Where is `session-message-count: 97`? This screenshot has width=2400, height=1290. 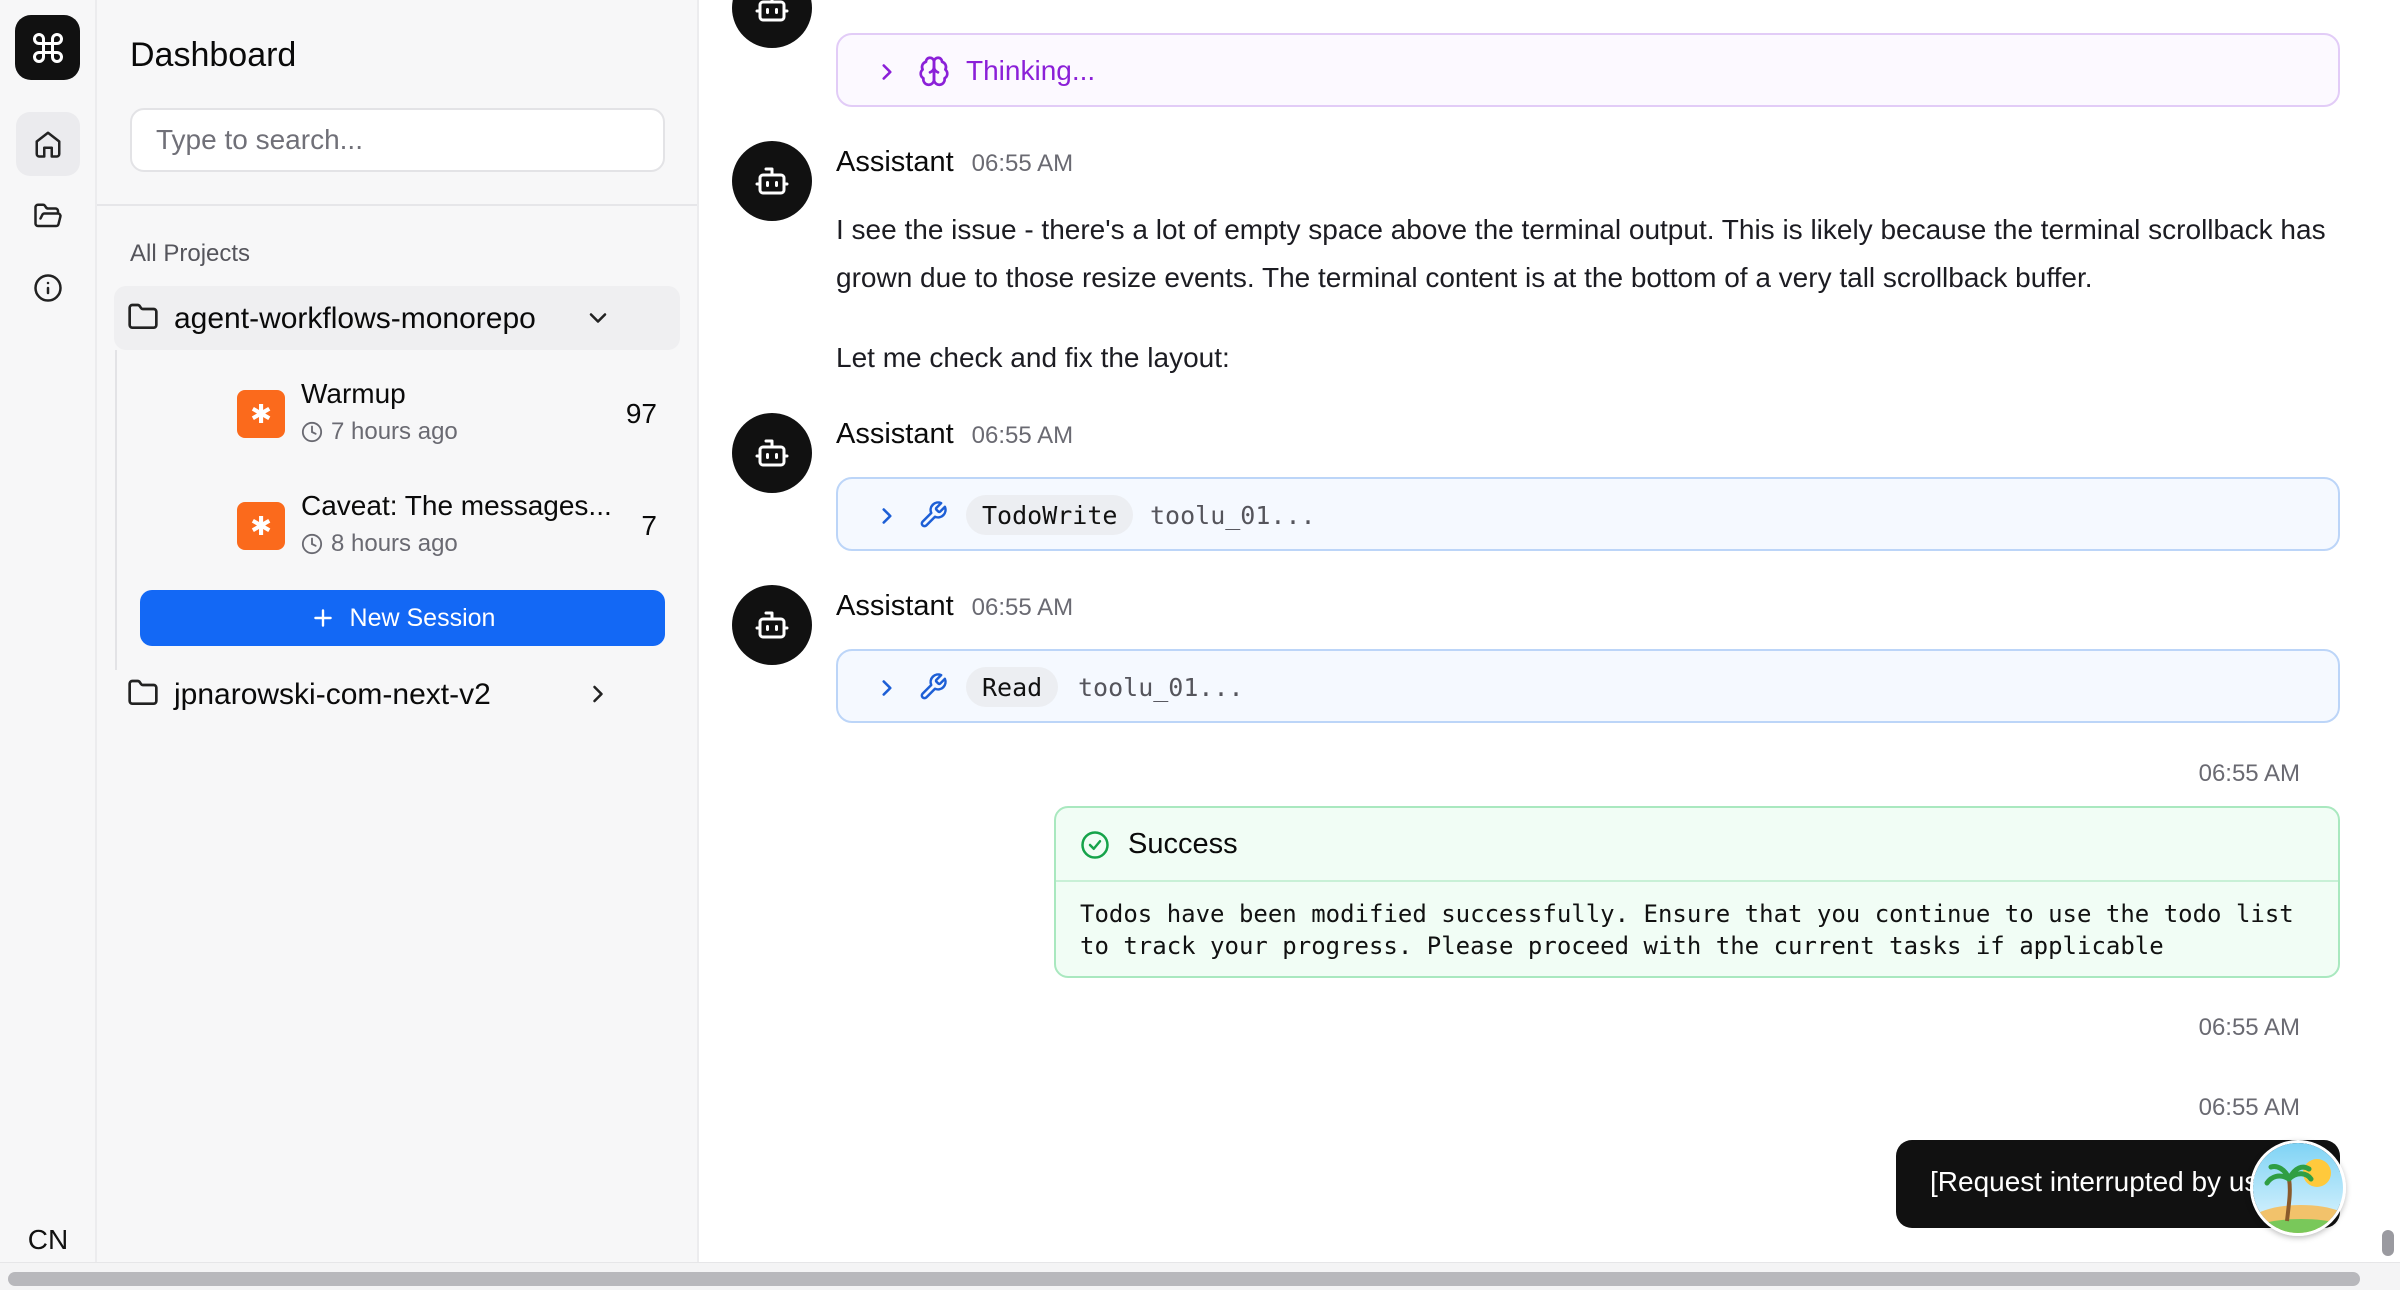
session-message-count: 97 is located at coordinates (641, 413).